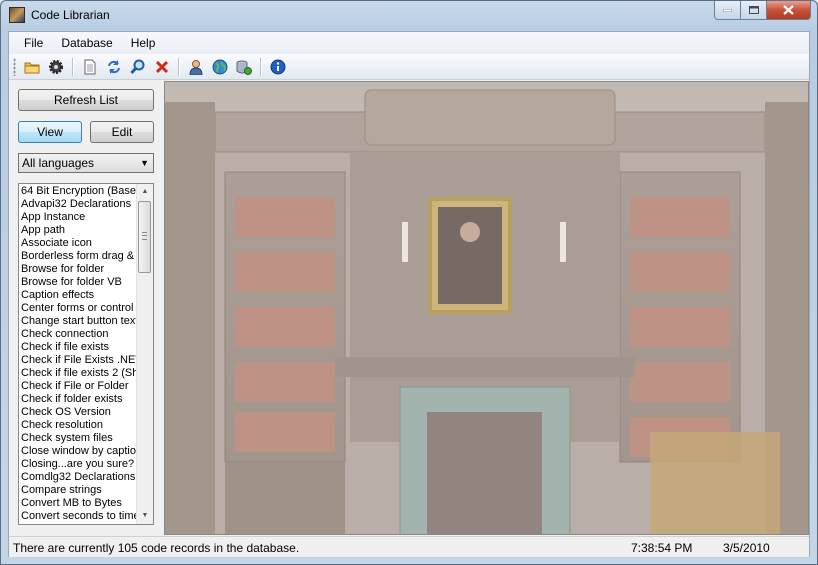 Image resolution: width=818 pixels, height=565 pixels. I want to click on status-date: 3/5/2010, so click(746, 548).